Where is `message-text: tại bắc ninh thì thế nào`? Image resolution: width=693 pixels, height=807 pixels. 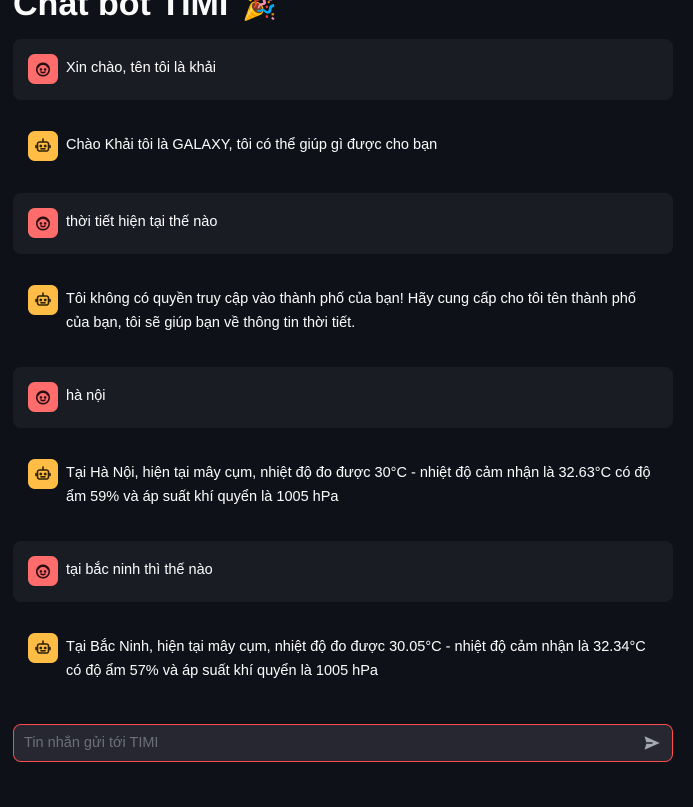
message-text: tại bắc ninh thì thế nào is located at coordinates (139, 570).